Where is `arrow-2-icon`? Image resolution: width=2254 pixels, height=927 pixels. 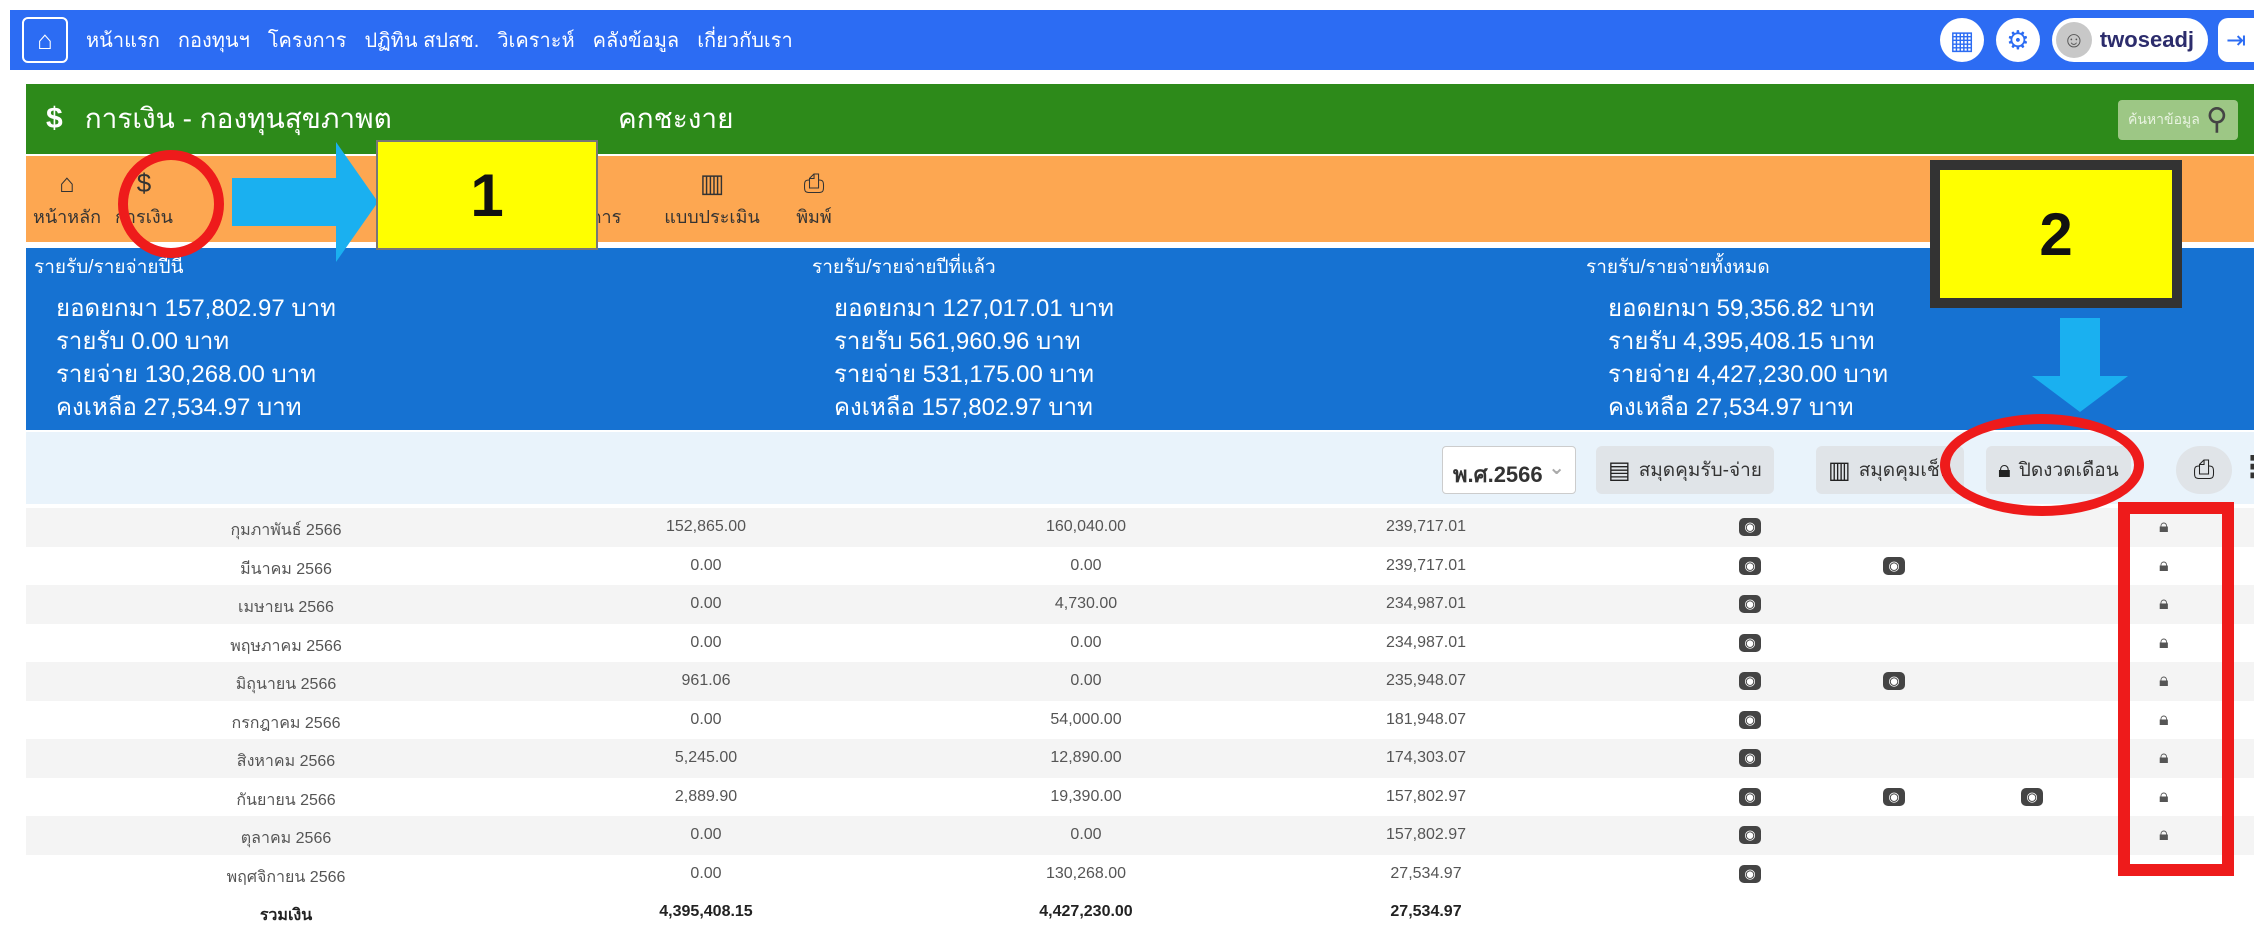 arrow-2-icon is located at coordinates (2080, 394).